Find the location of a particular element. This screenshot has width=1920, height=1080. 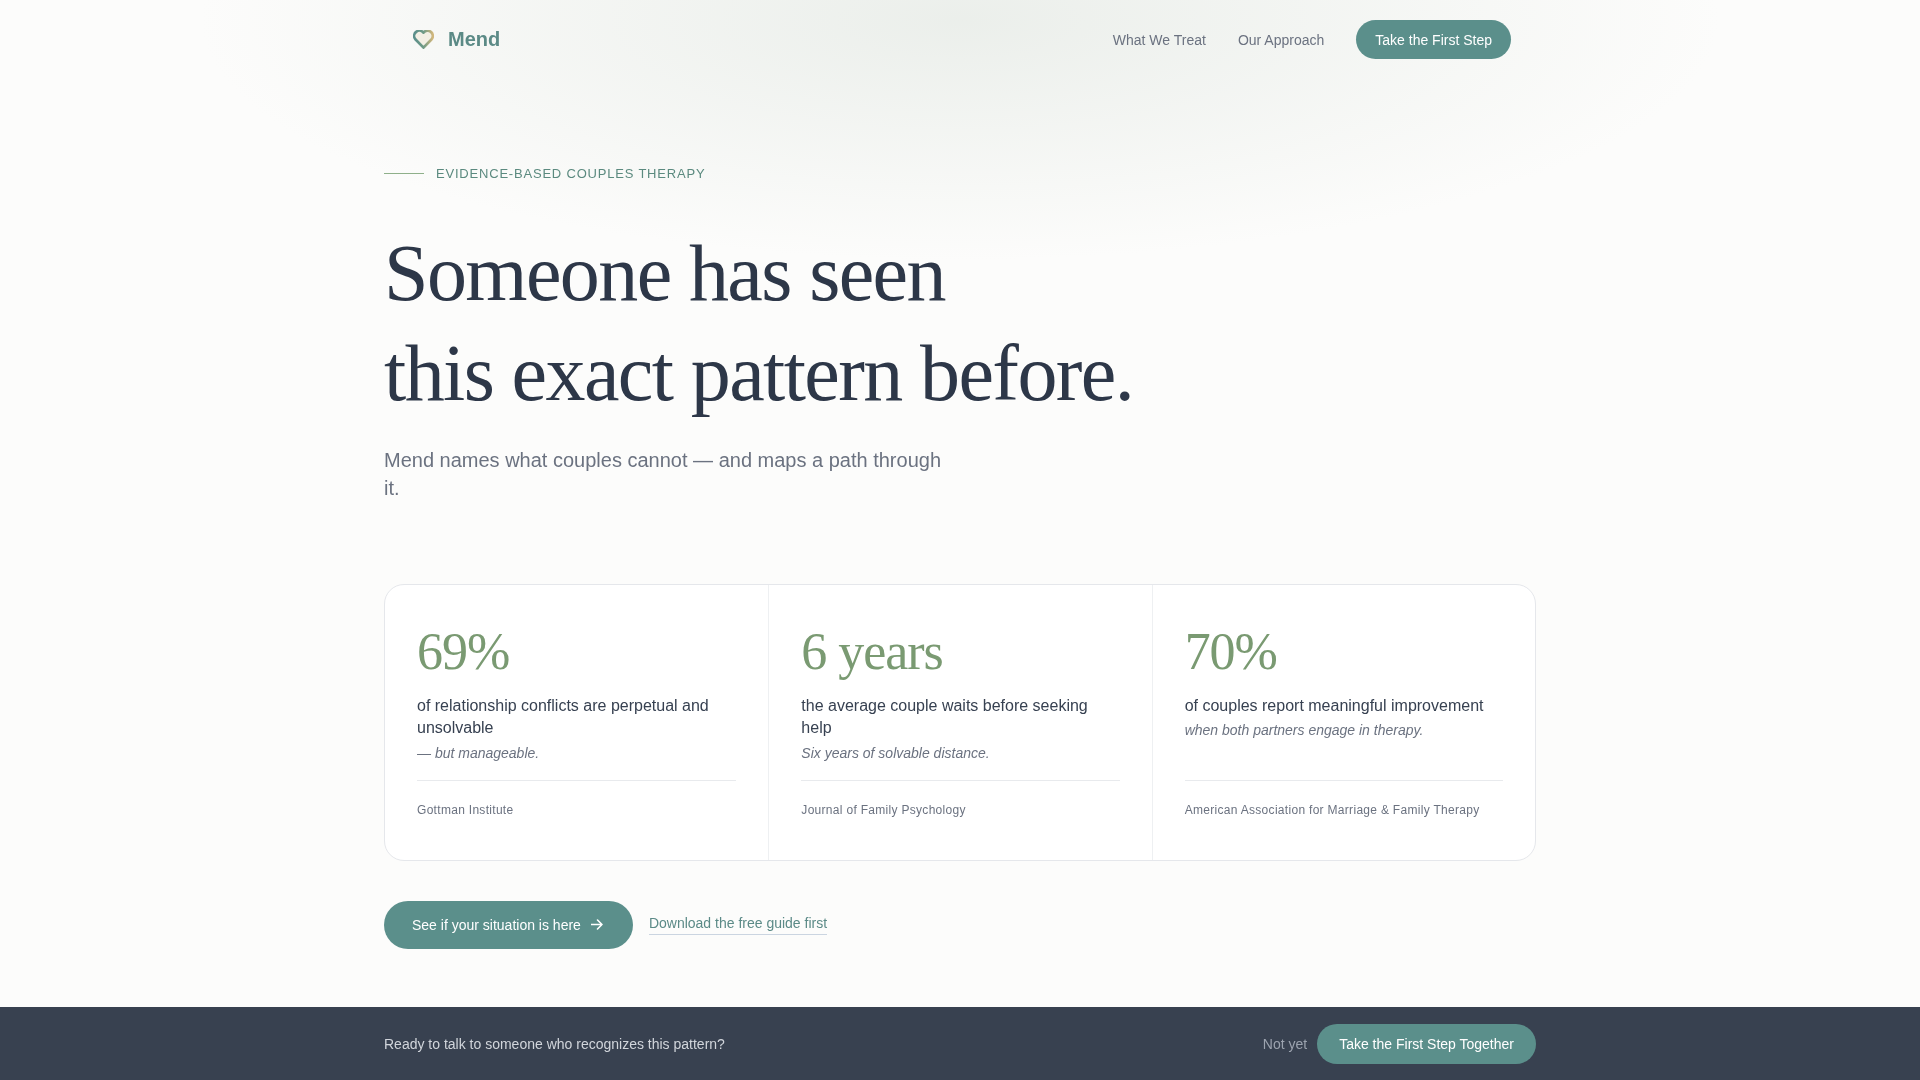

subtitle: Mend names what couples cannot — and maps a path through it. is located at coordinates (663, 474).